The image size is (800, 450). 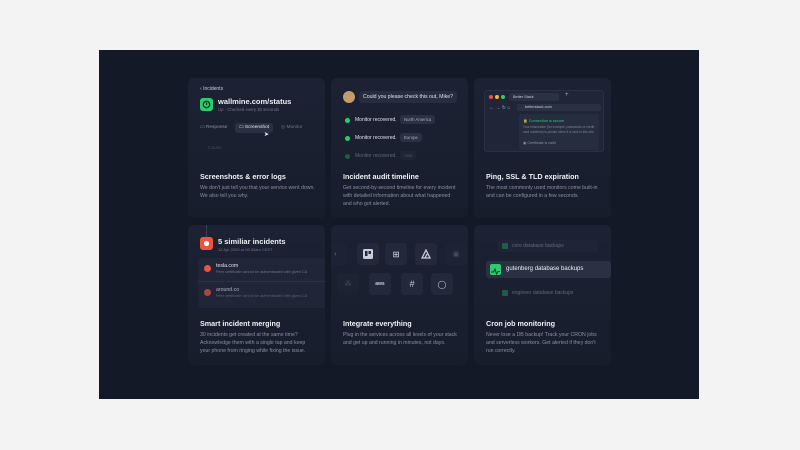 What do you see at coordinates (408, 97) in the screenshot?
I see `chat-message: Could you please check this out, Mike?` at bounding box center [408, 97].